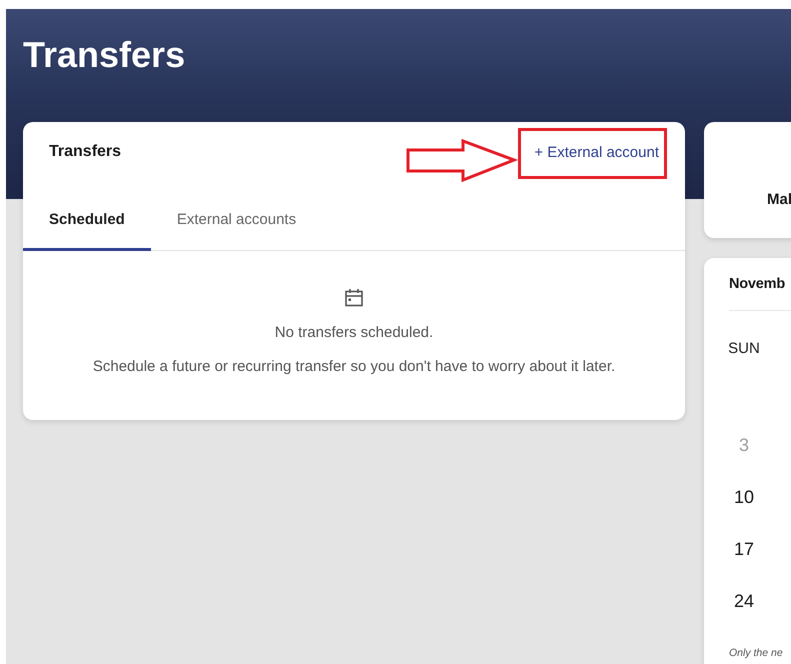 The image size is (791, 664). Describe the element at coordinates (744, 549) in the screenshot. I see `calendar-day: 17` at that location.